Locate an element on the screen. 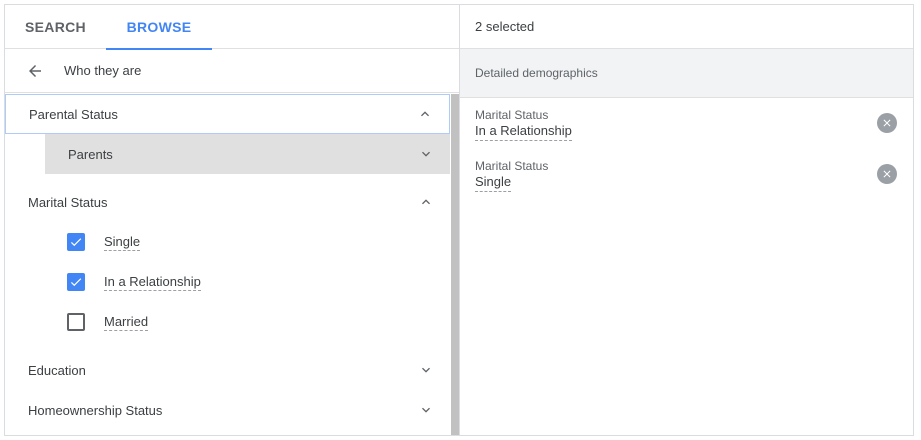 Image resolution: width=921 pixels, height=440 pixels. option-label: Single is located at coordinates (122, 242).